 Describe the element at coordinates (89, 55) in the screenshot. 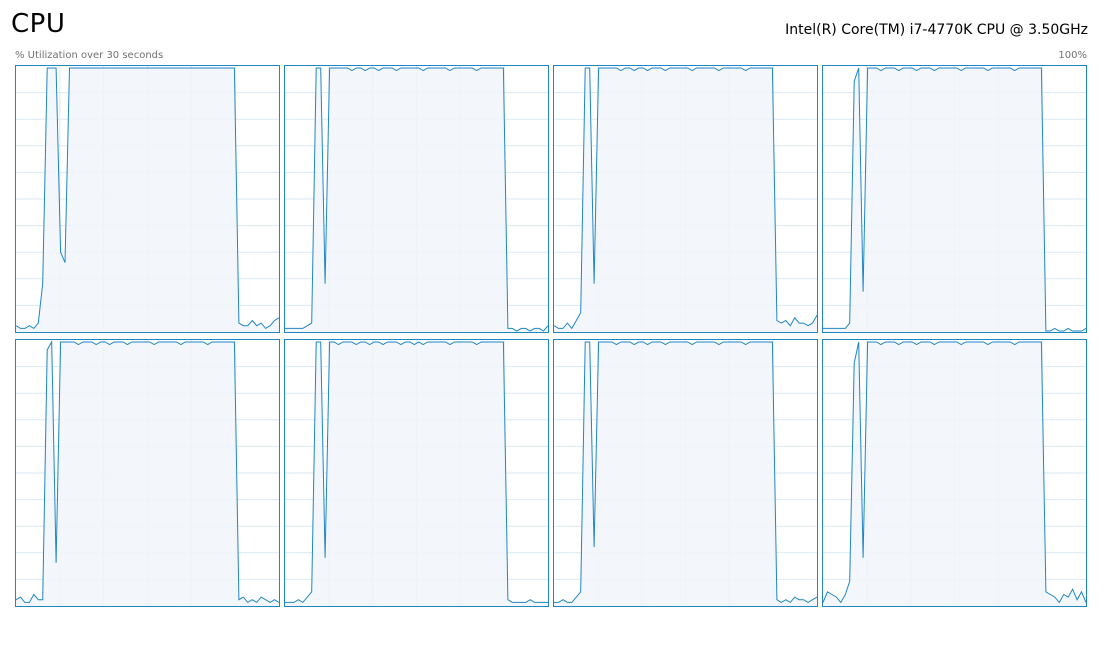

I see `utilization-label: % Utilization over 30 seconds` at that location.